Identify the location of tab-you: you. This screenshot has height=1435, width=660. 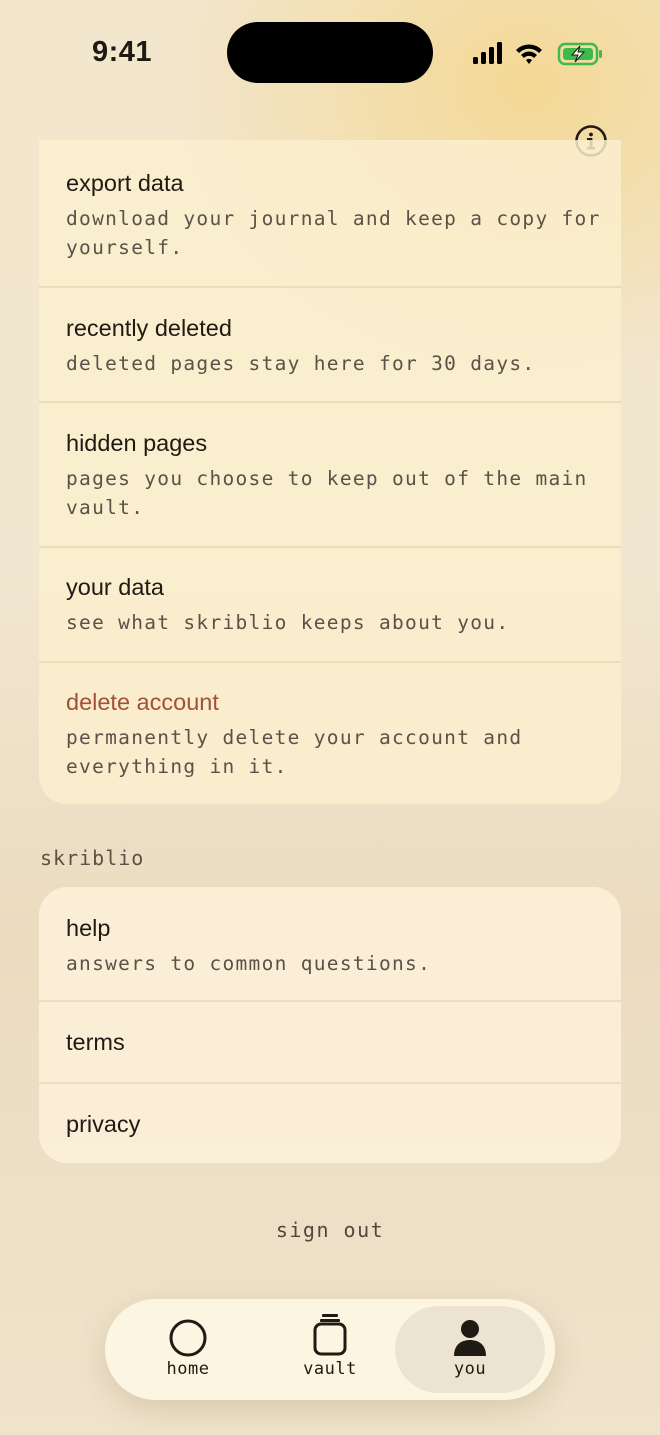
(470, 1349).